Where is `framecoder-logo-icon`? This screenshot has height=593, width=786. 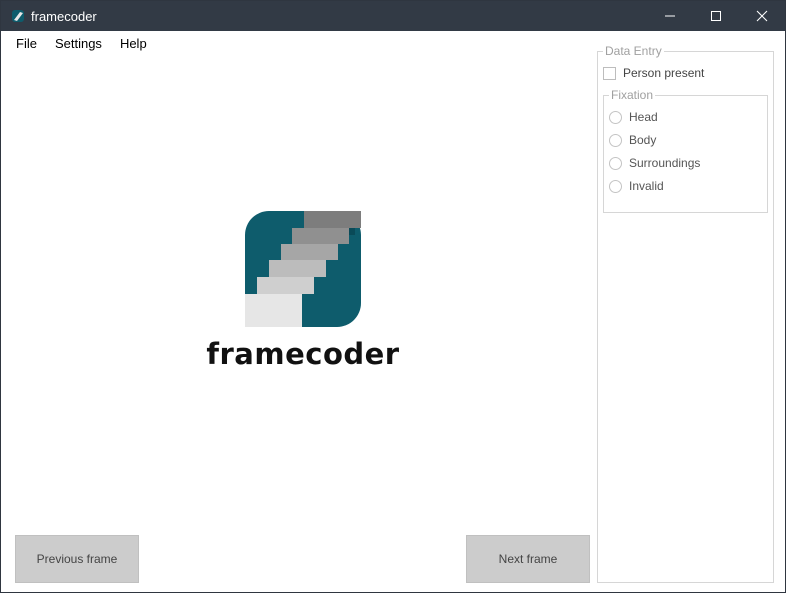
framecoder-logo-icon is located at coordinates (303, 269).